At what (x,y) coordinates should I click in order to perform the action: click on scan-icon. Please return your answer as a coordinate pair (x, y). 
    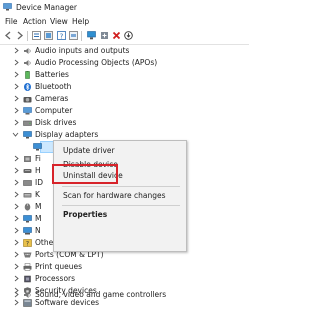
    Looking at the image, I should click on (128, 35).